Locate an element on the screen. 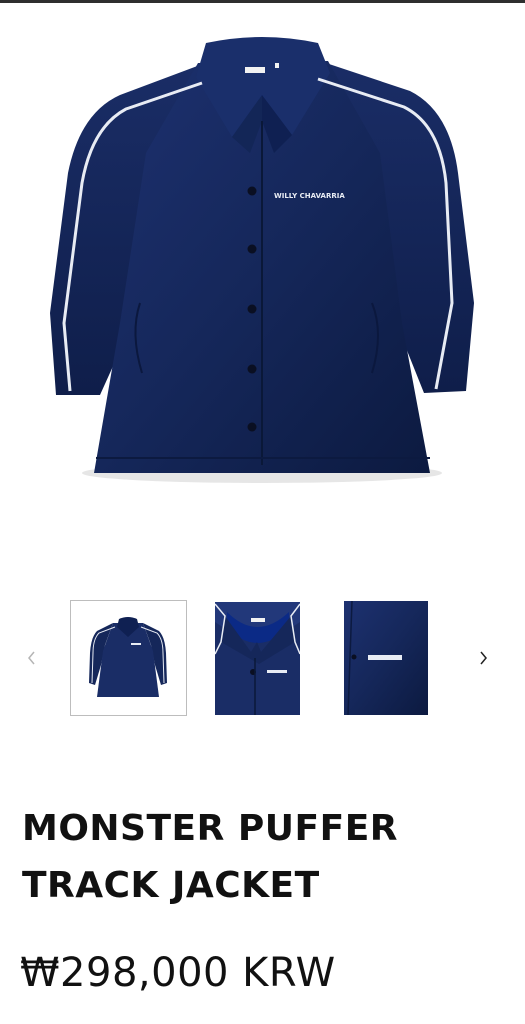 The width and height of the screenshot is (525, 1024). thumbnail-front-image is located at coordinates (128, 658).